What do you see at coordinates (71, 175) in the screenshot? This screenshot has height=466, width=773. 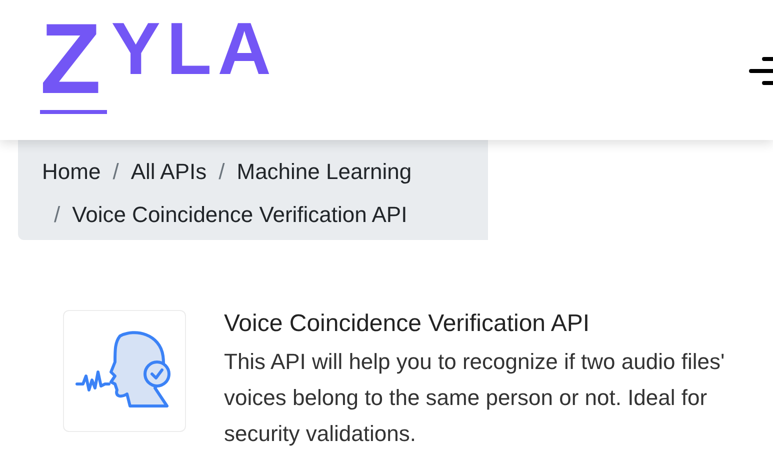 I see `breadcrumb-link: Home` at bounding box center [71, 175].